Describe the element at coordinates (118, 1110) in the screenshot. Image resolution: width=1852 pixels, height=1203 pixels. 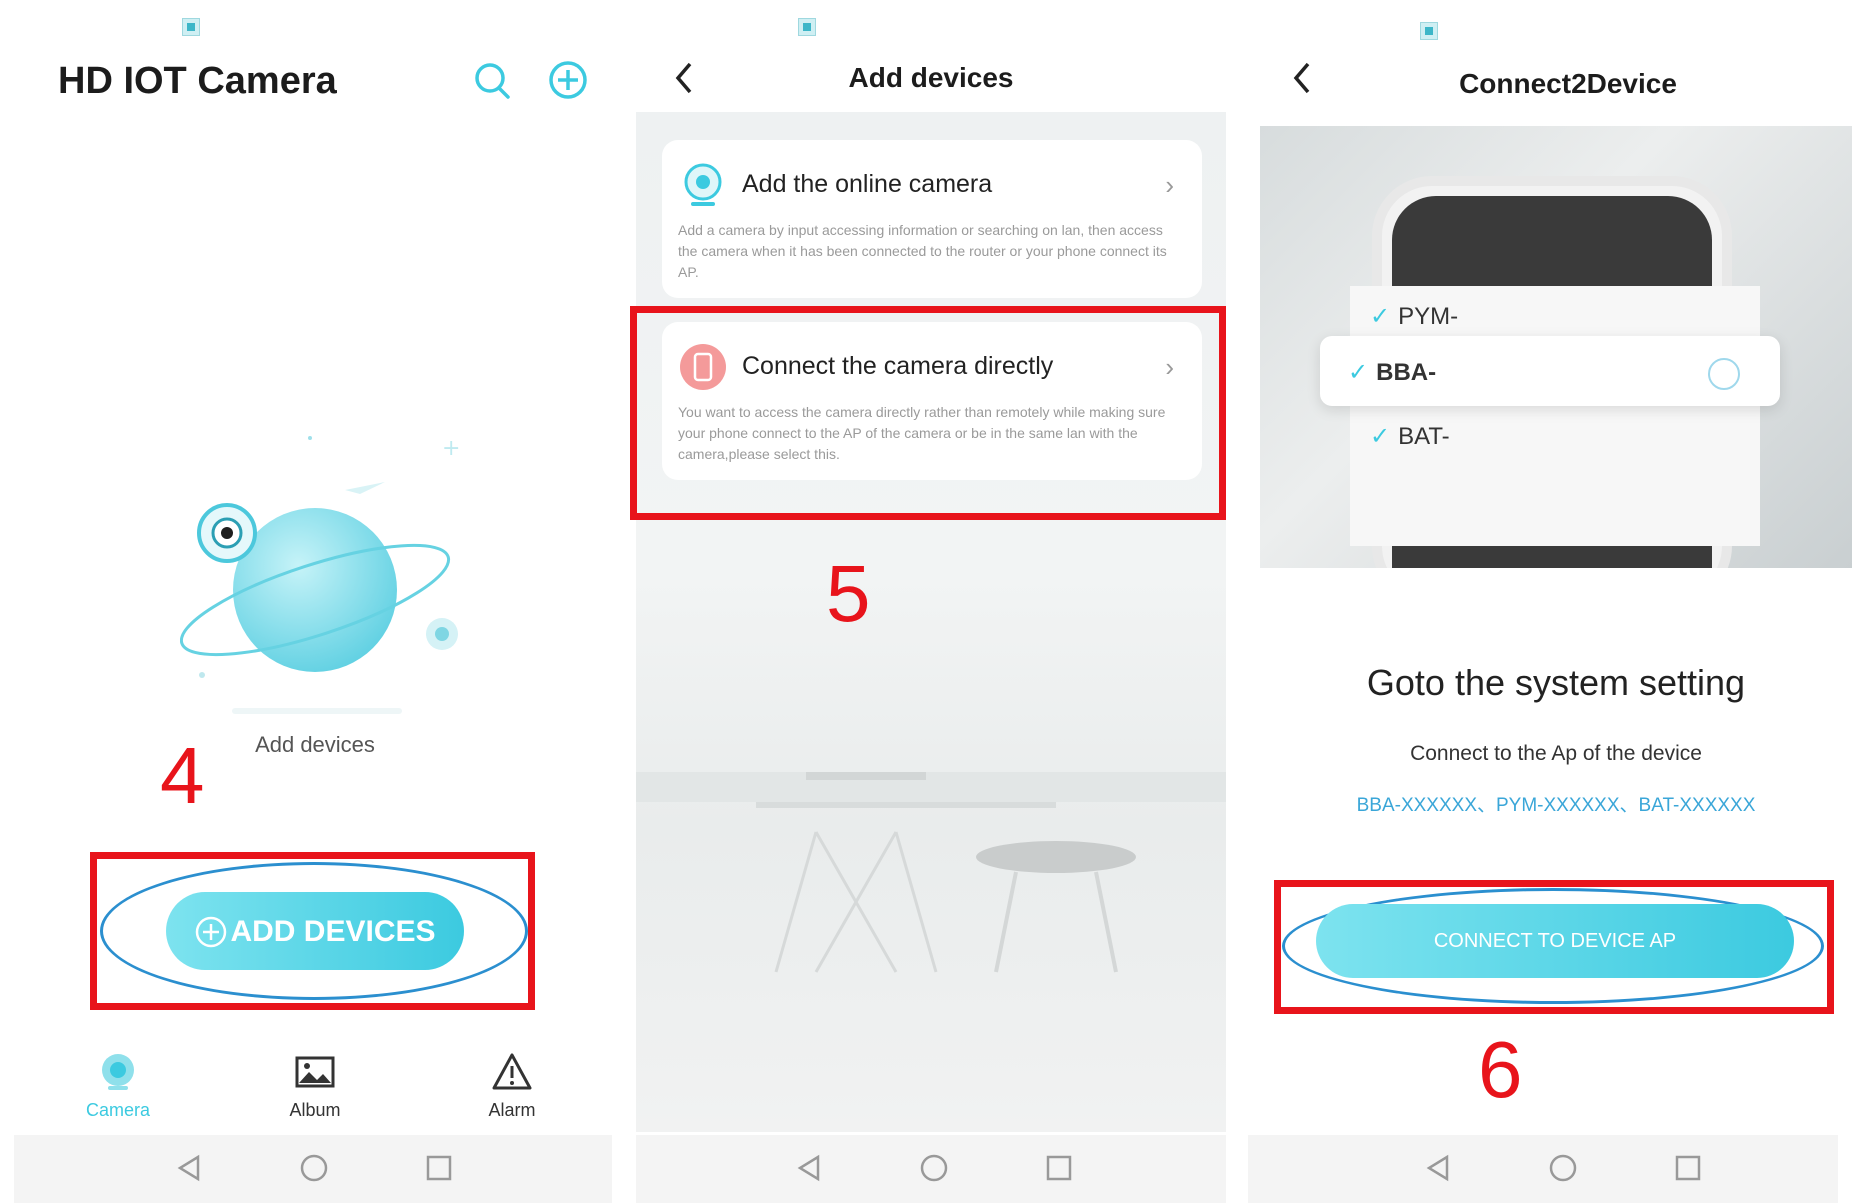
I see `tab-camera-label: Camera` at that location.